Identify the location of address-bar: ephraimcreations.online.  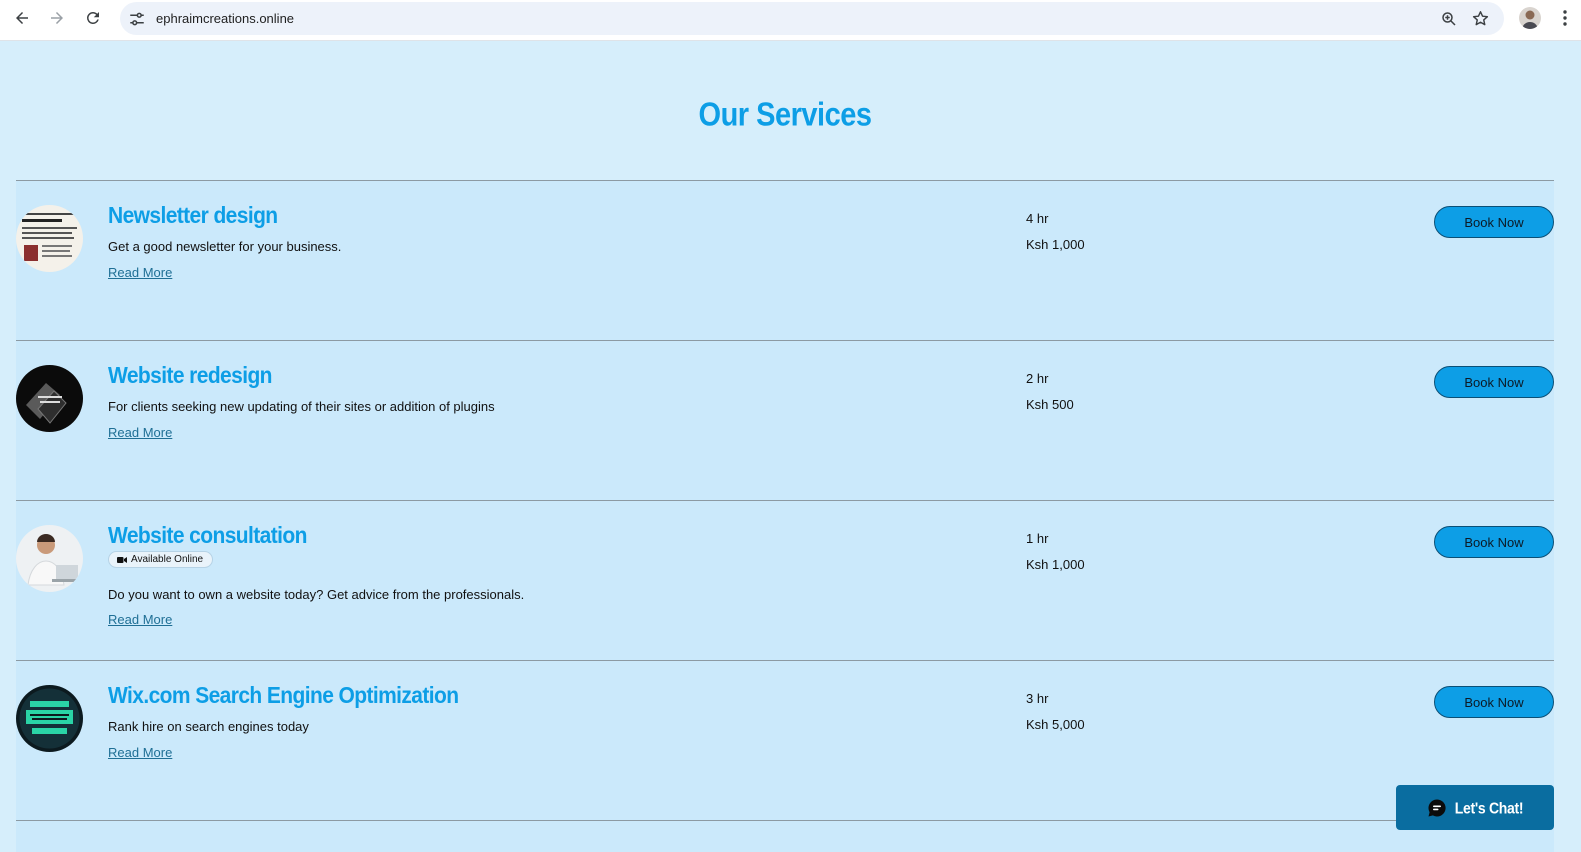
(812, 18).